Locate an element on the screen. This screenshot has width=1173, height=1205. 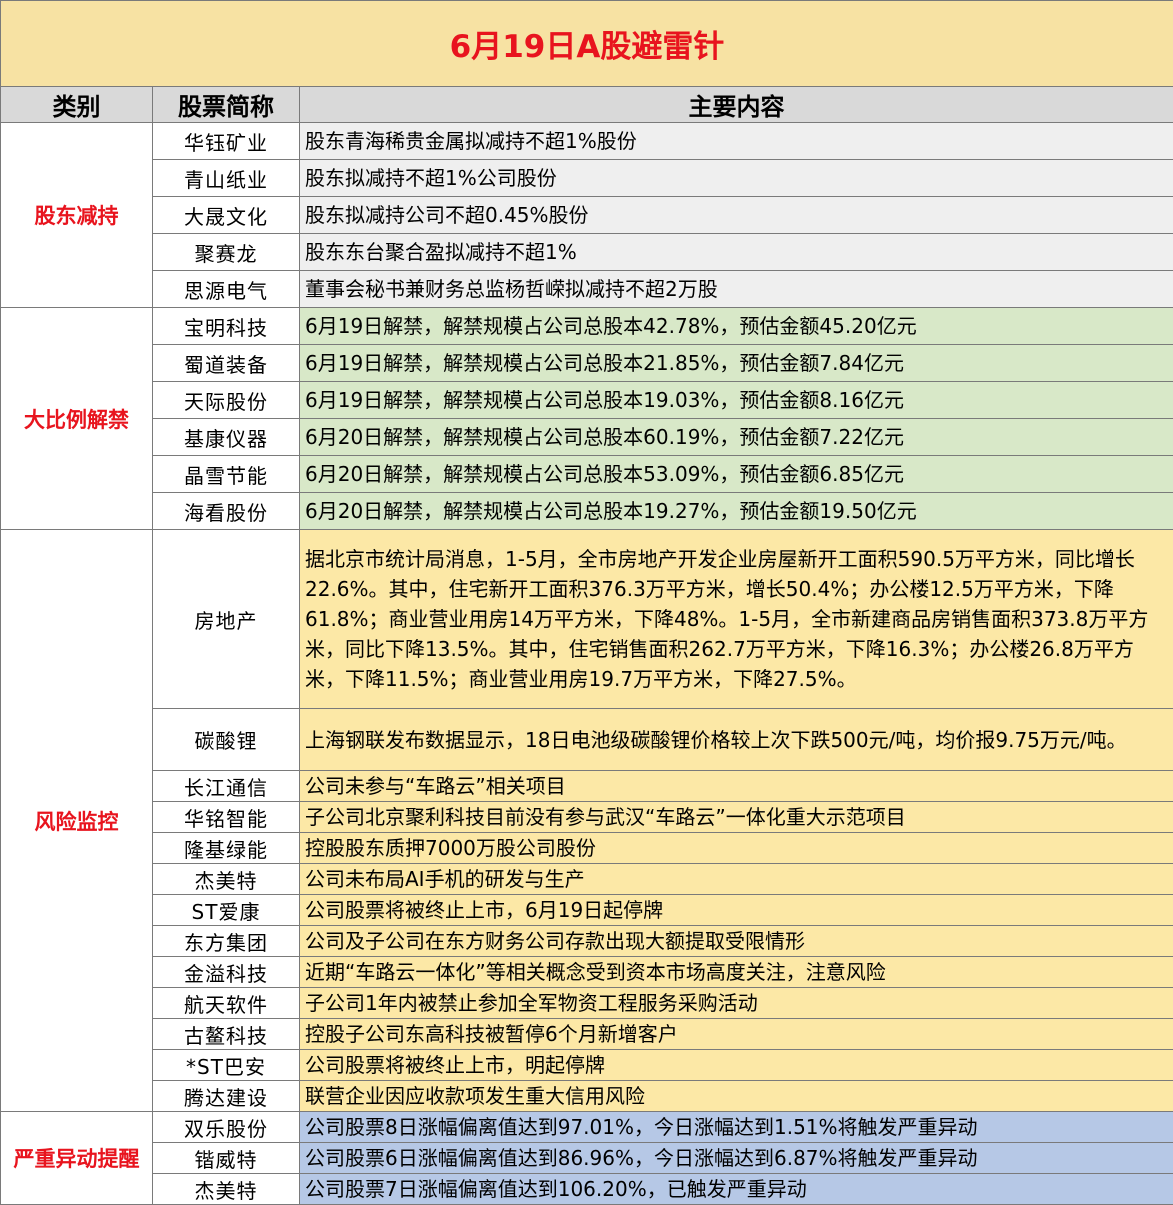
content-cell: 公司及子公司在东方财务公司存款出现大额提取受限情形 is located at coordinates (736, 941).